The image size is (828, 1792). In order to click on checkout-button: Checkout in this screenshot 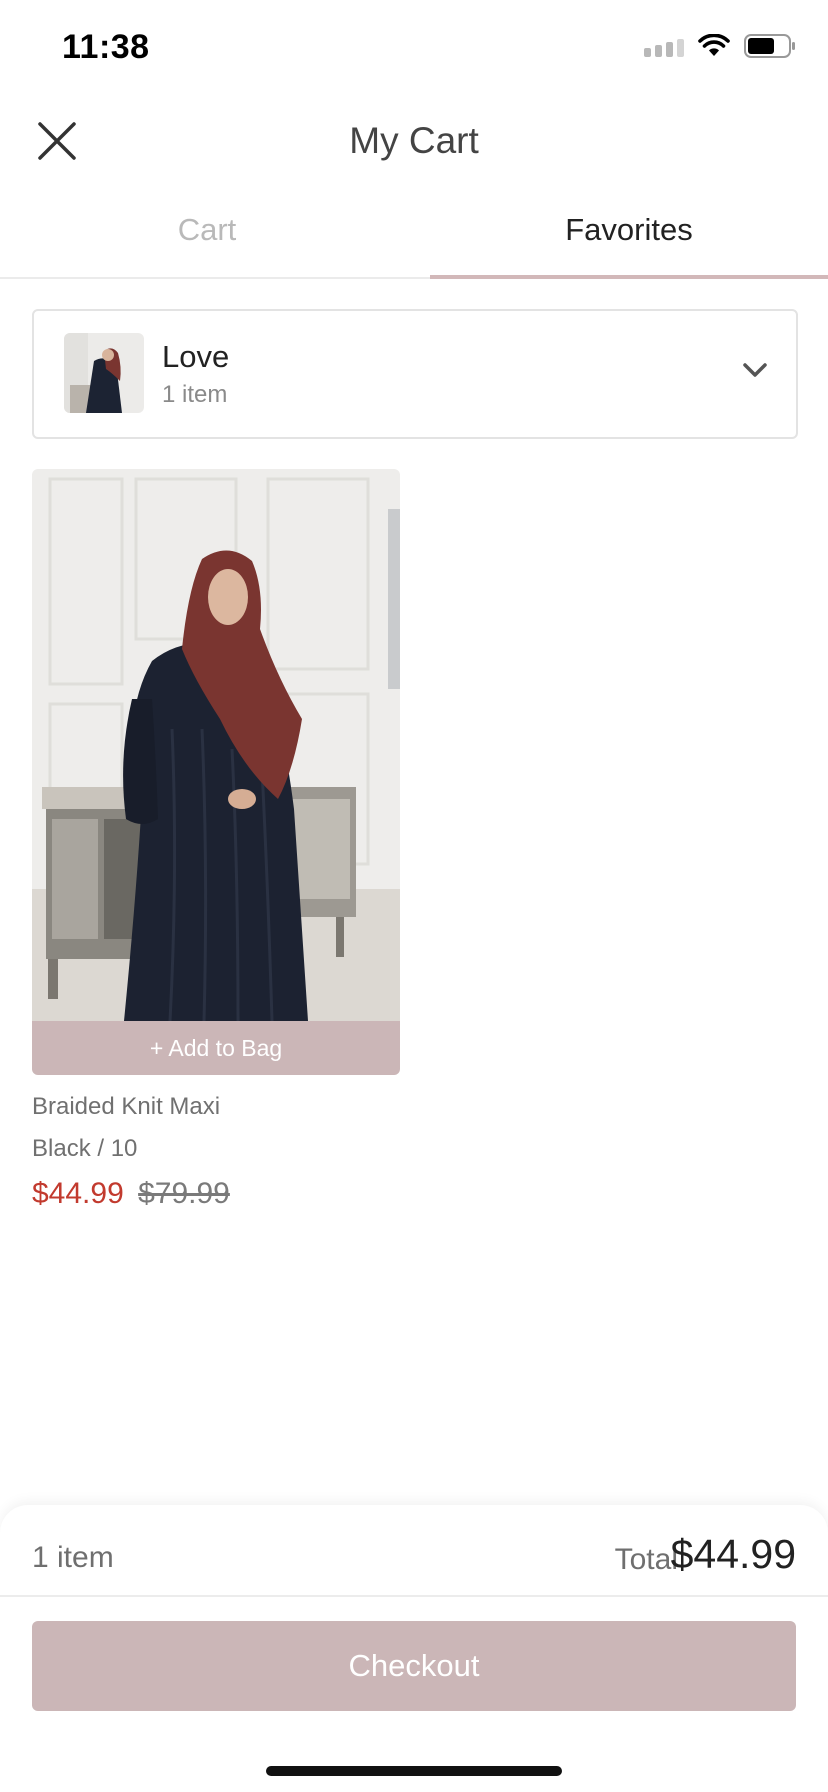, I will do `click(414, 1666)`.